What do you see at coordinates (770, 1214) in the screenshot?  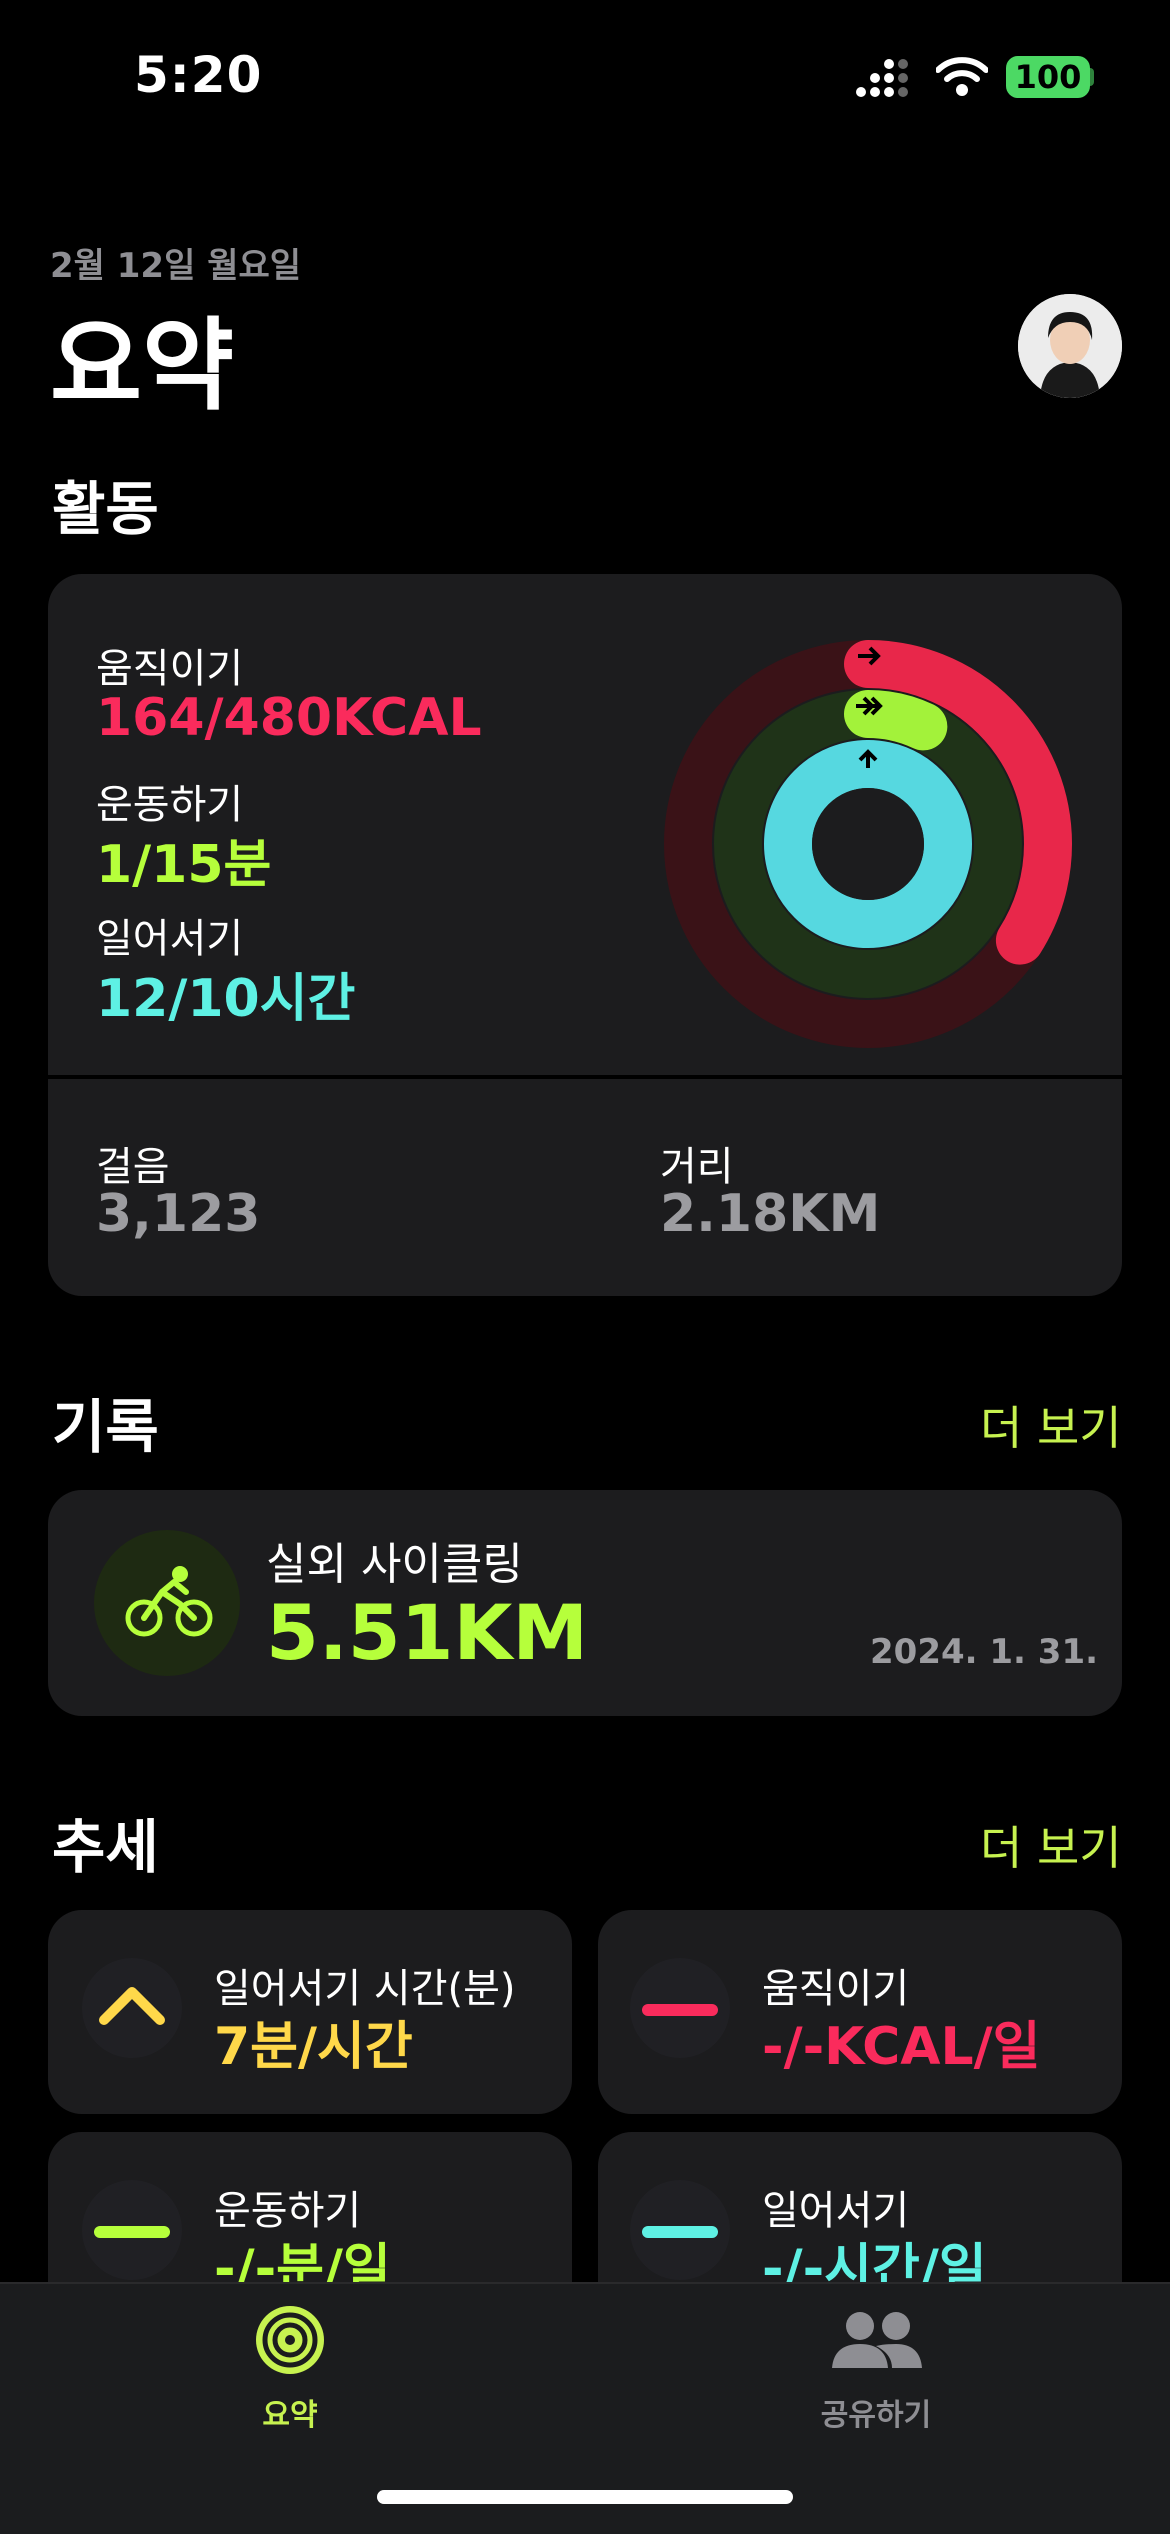 I see `distance-value: 2.18KM` at bounding box center [770, 1214].